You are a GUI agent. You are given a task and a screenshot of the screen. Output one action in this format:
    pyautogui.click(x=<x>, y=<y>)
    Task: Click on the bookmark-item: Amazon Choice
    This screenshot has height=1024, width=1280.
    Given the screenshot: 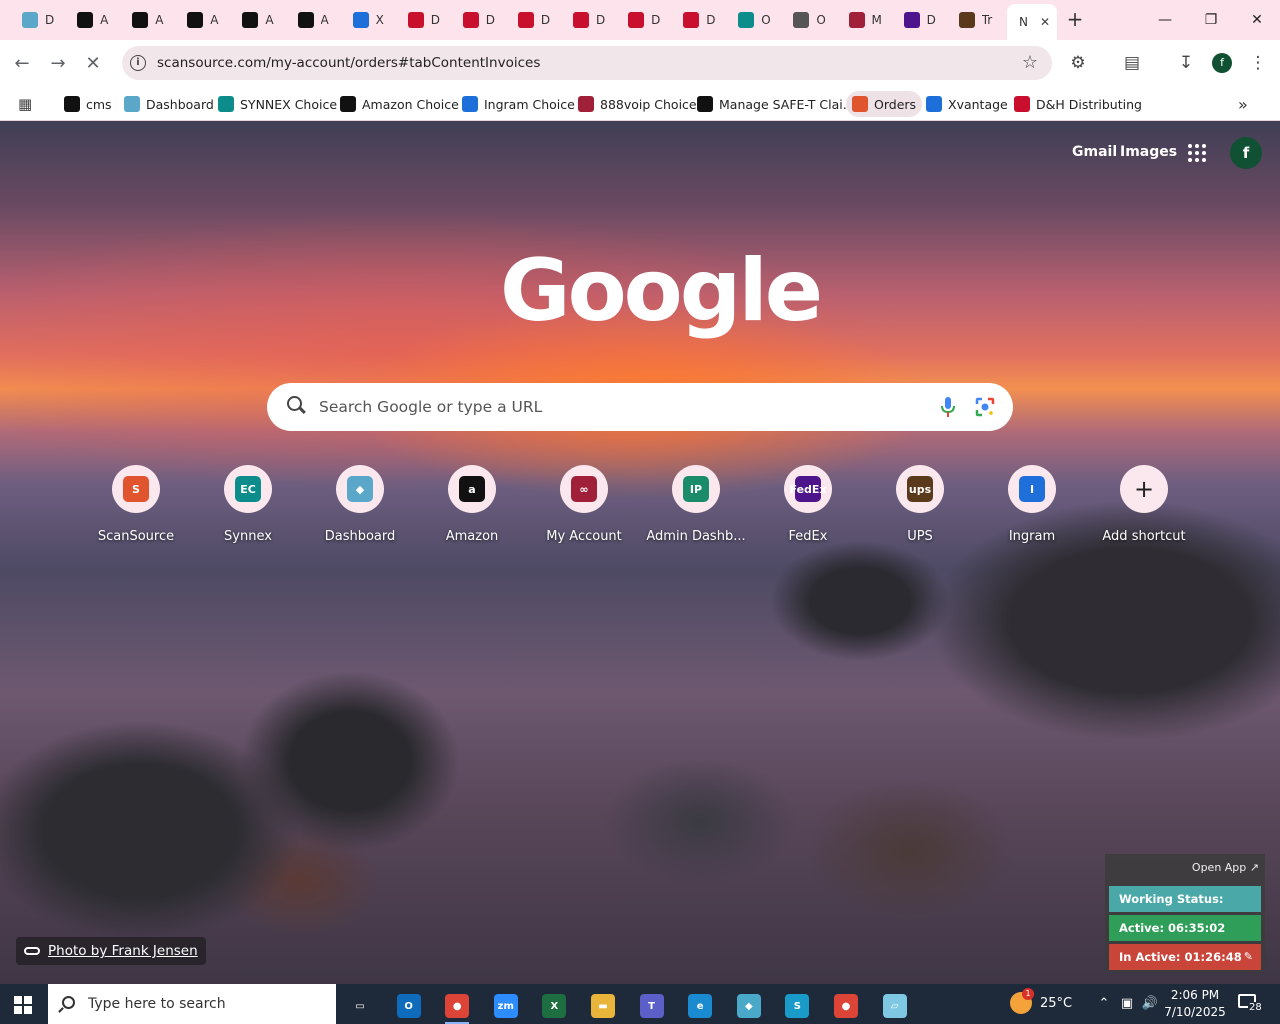 What is the action you would take?
    pyautogui.click(x=399, y=104)
    